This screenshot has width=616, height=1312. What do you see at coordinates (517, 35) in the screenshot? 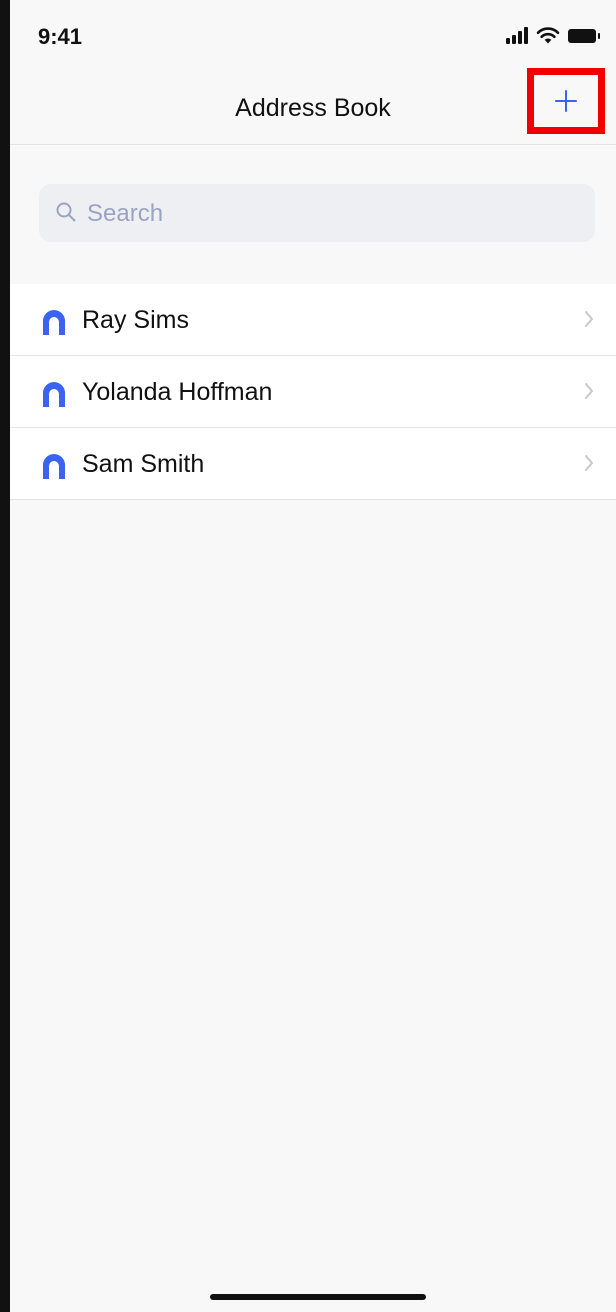
I see `cellular-signal-icon` at bounding box center [517, 35].